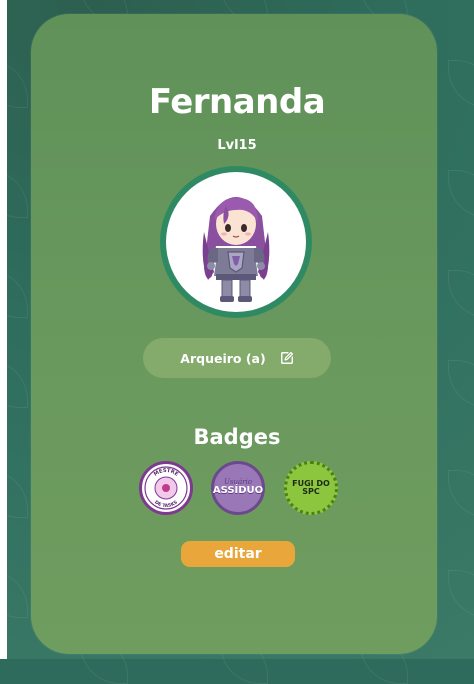  I want to click on edit-square-pen-icon, so click(287, 358).